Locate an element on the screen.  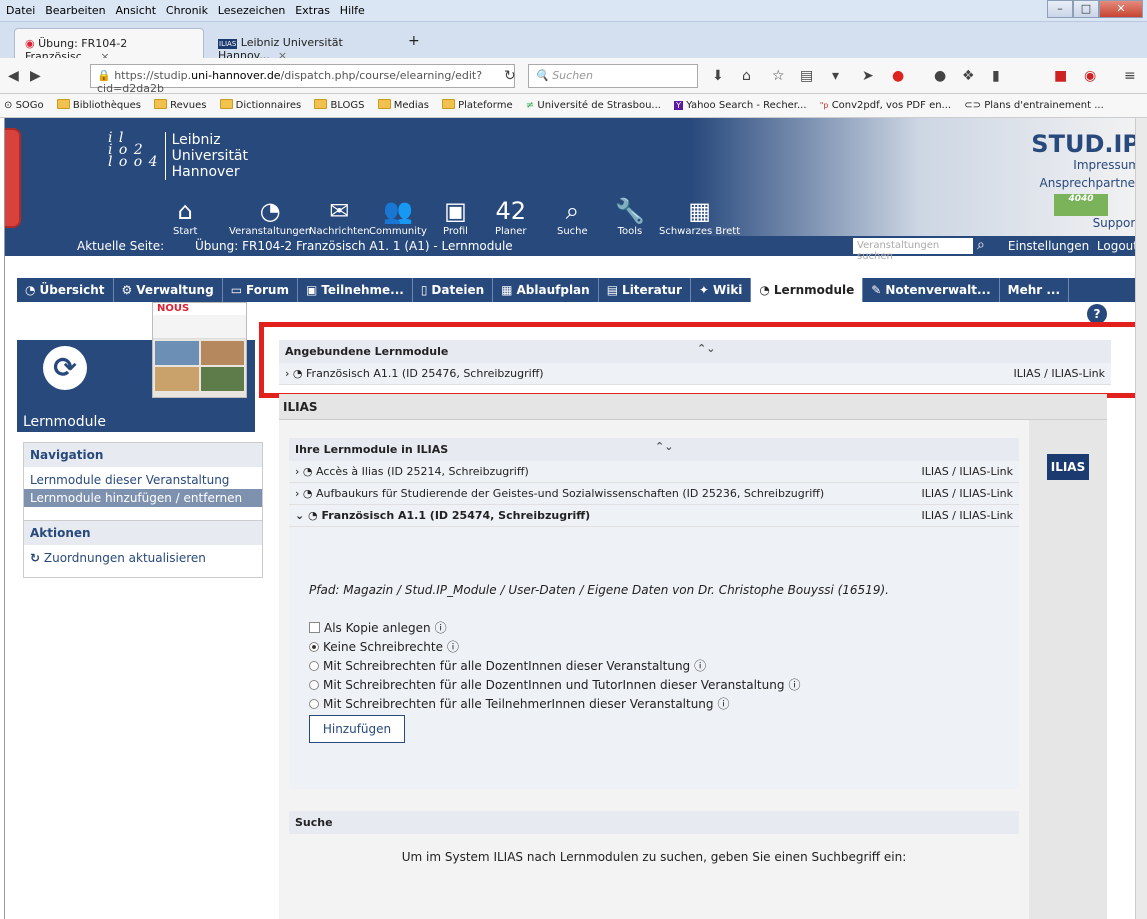
extension-red-icon: ■ is located at coordinates (1060, 76).